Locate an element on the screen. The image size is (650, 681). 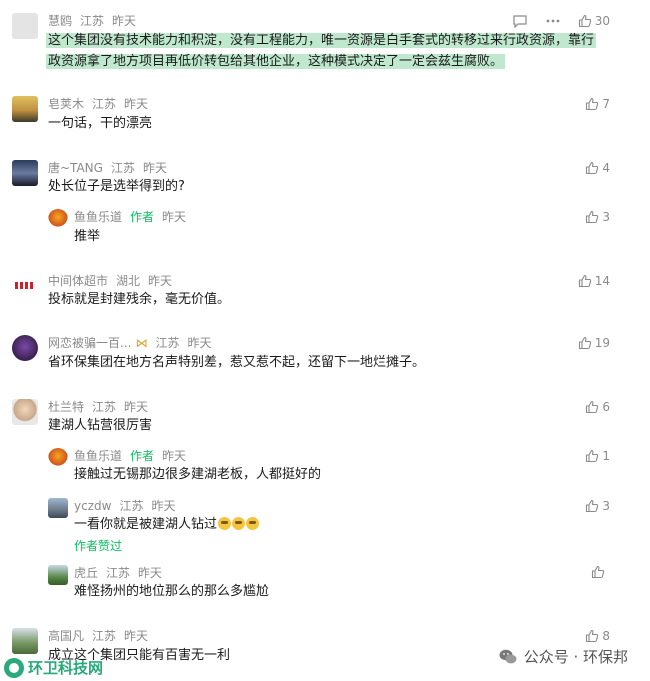
comment-icon is located at coordinates (520, 21).